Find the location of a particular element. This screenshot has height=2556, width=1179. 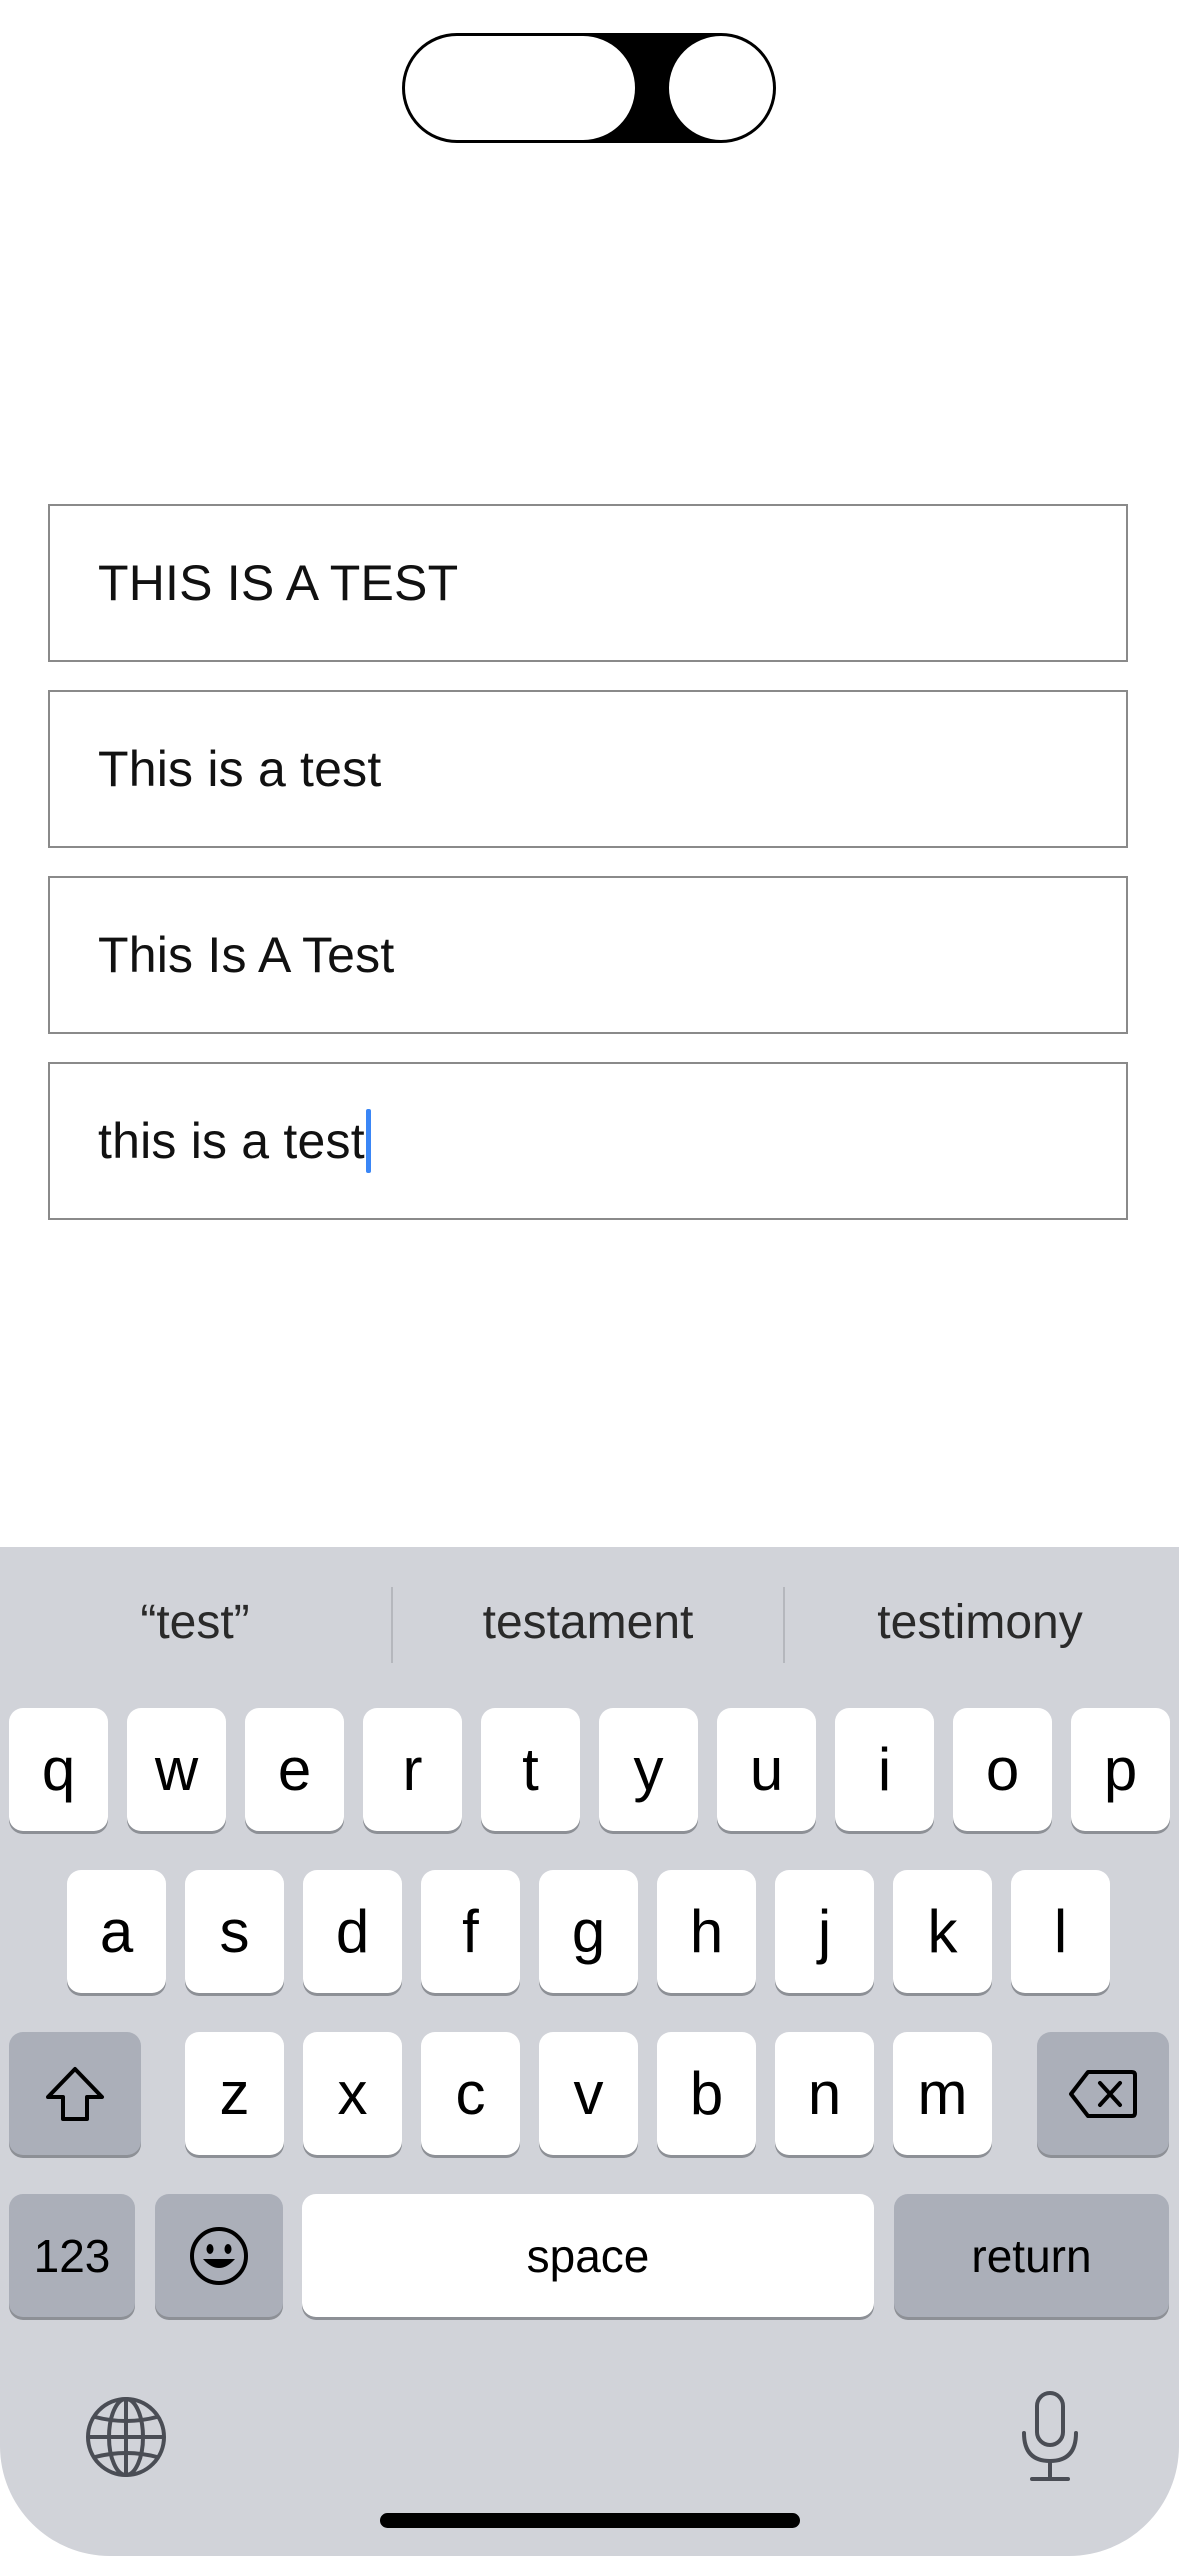

key-x: x is located at coordinates (352, 2093).